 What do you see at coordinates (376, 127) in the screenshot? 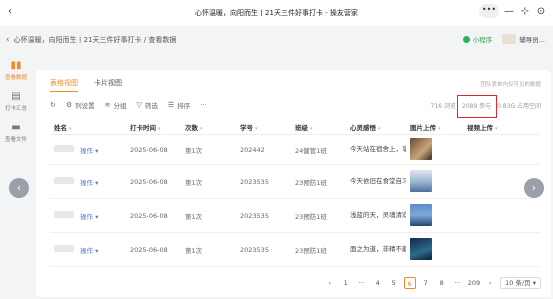
I see `col-reflection: 心灵感悟 ▾` at bounding box center [376, 127].